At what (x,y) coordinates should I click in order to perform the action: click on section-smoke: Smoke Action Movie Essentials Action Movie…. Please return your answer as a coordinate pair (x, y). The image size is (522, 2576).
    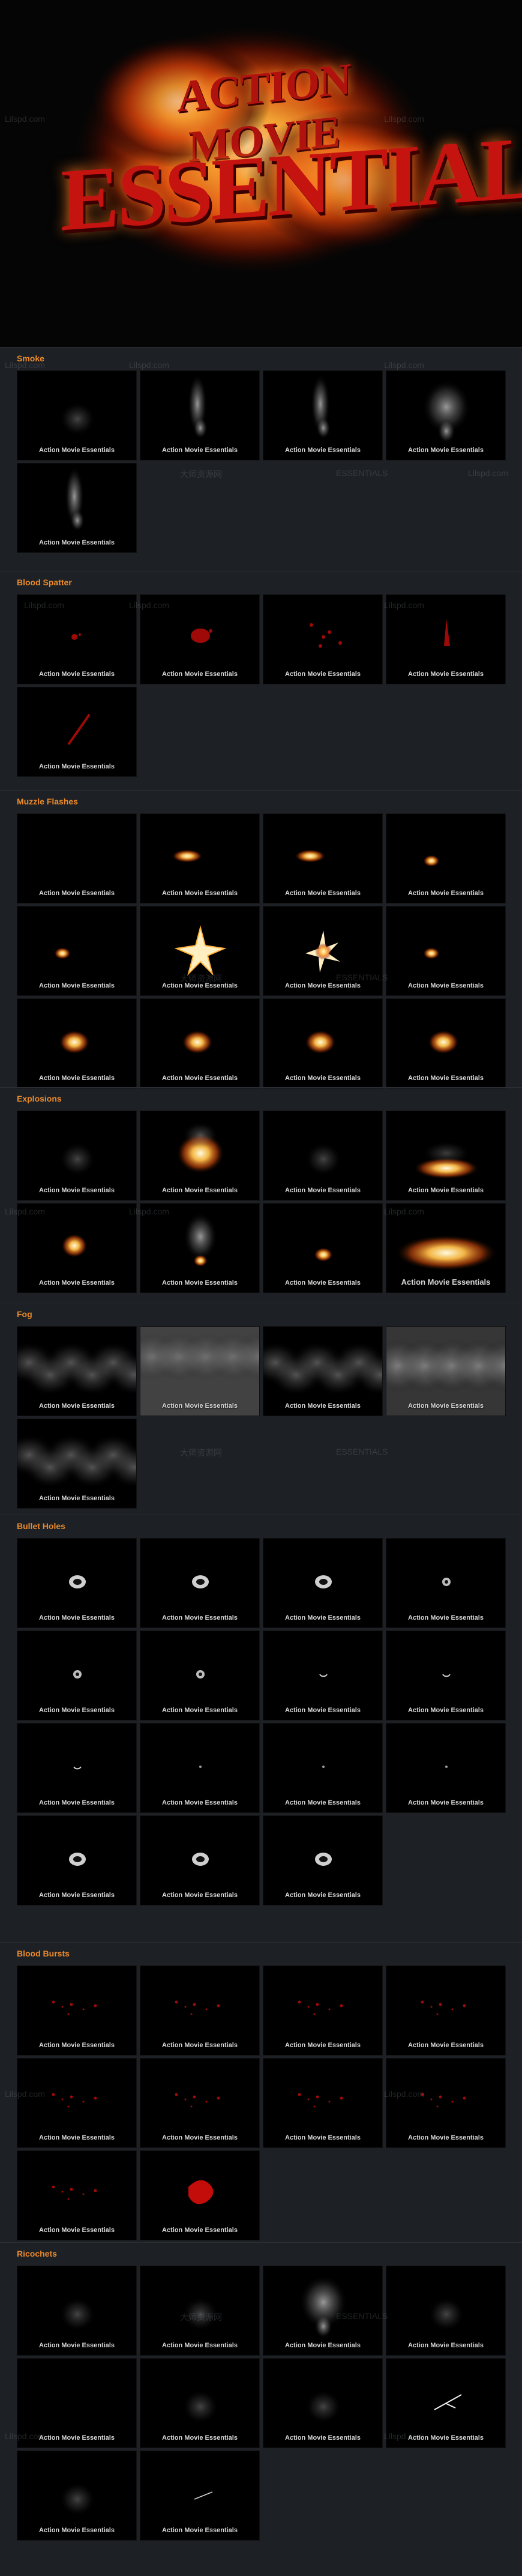
    Looking at the image, I should click on (261, 459).